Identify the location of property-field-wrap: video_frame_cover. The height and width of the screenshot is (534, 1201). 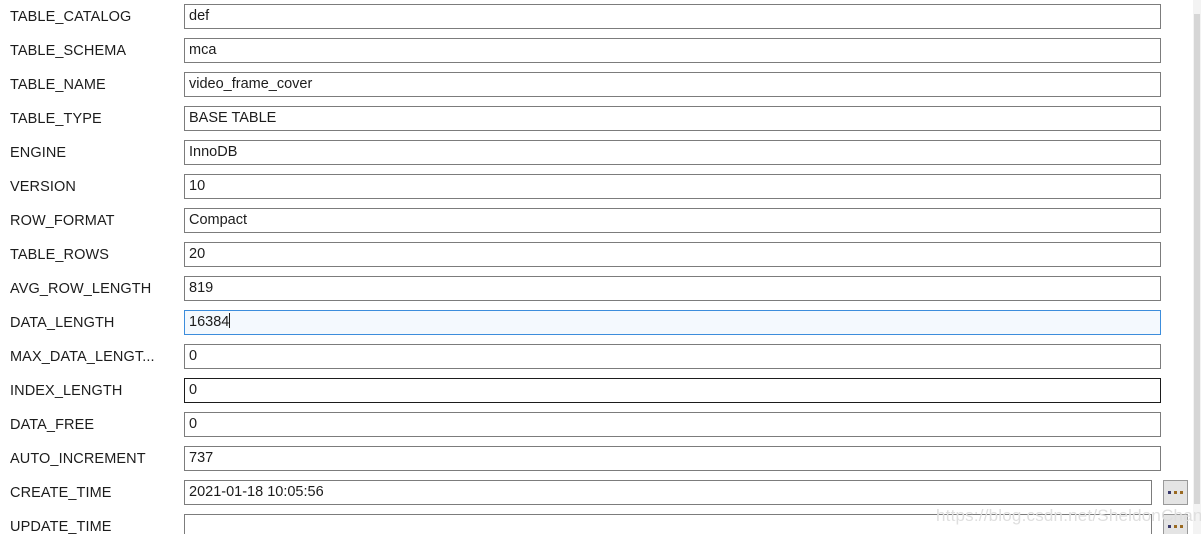
(672, 84).